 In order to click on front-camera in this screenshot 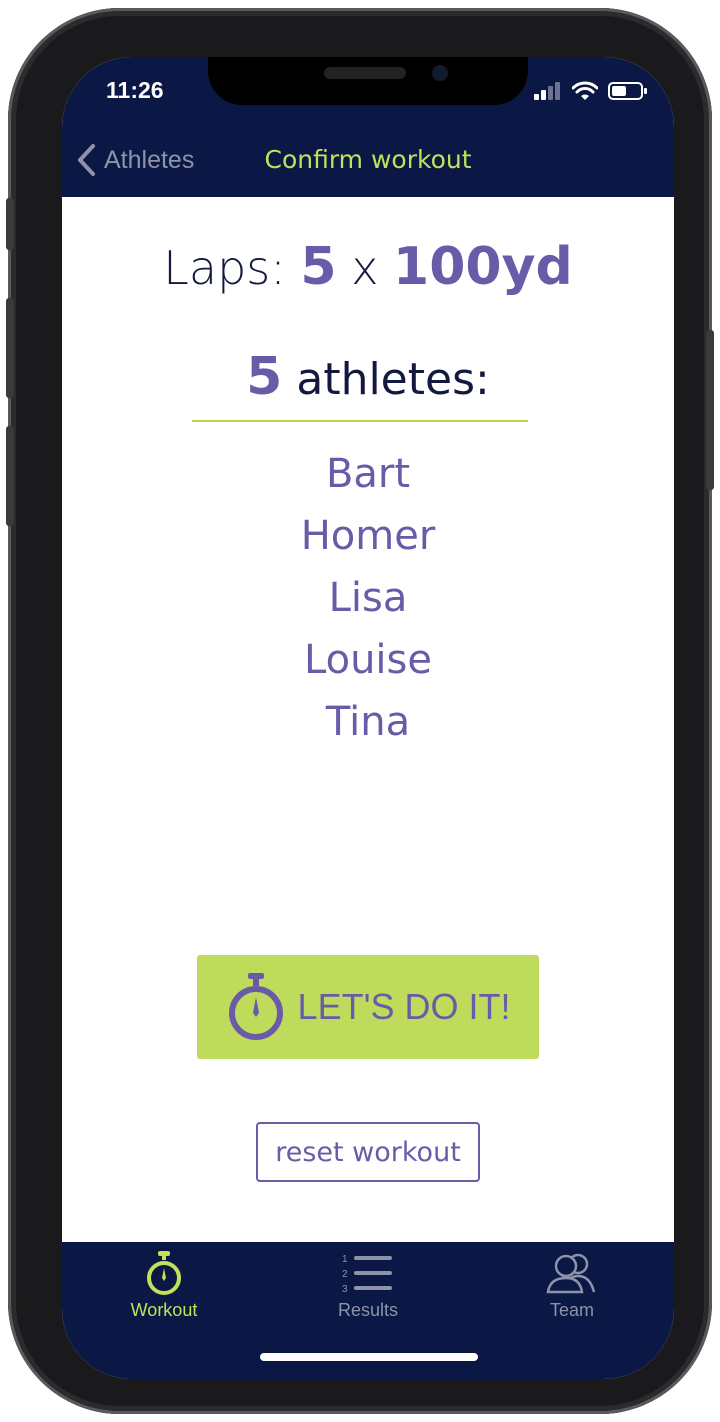, I will do `click(440, 73)`.